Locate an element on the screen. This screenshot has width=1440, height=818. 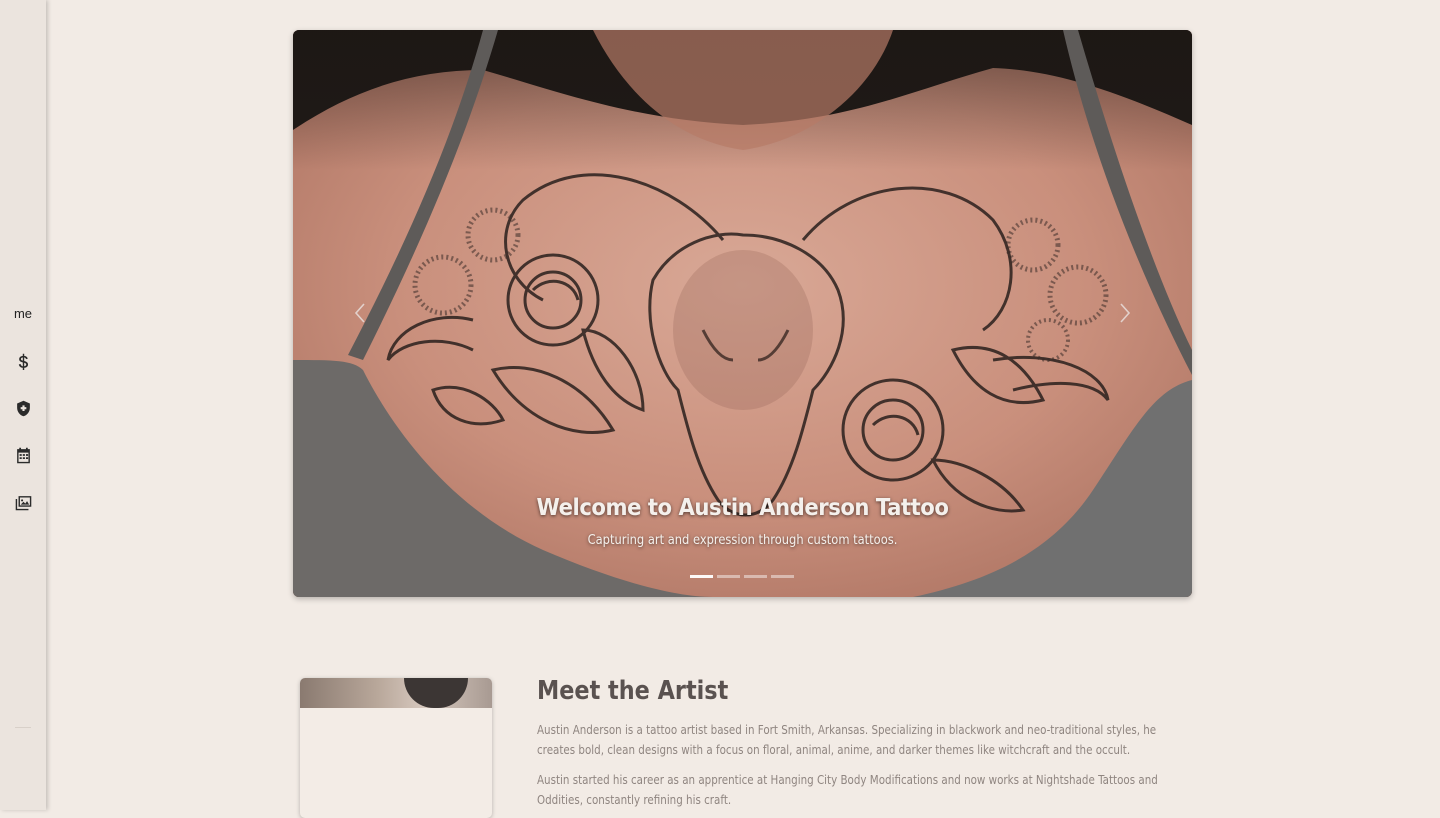
chevron-right-icon is located at coordinates (1125, 313).